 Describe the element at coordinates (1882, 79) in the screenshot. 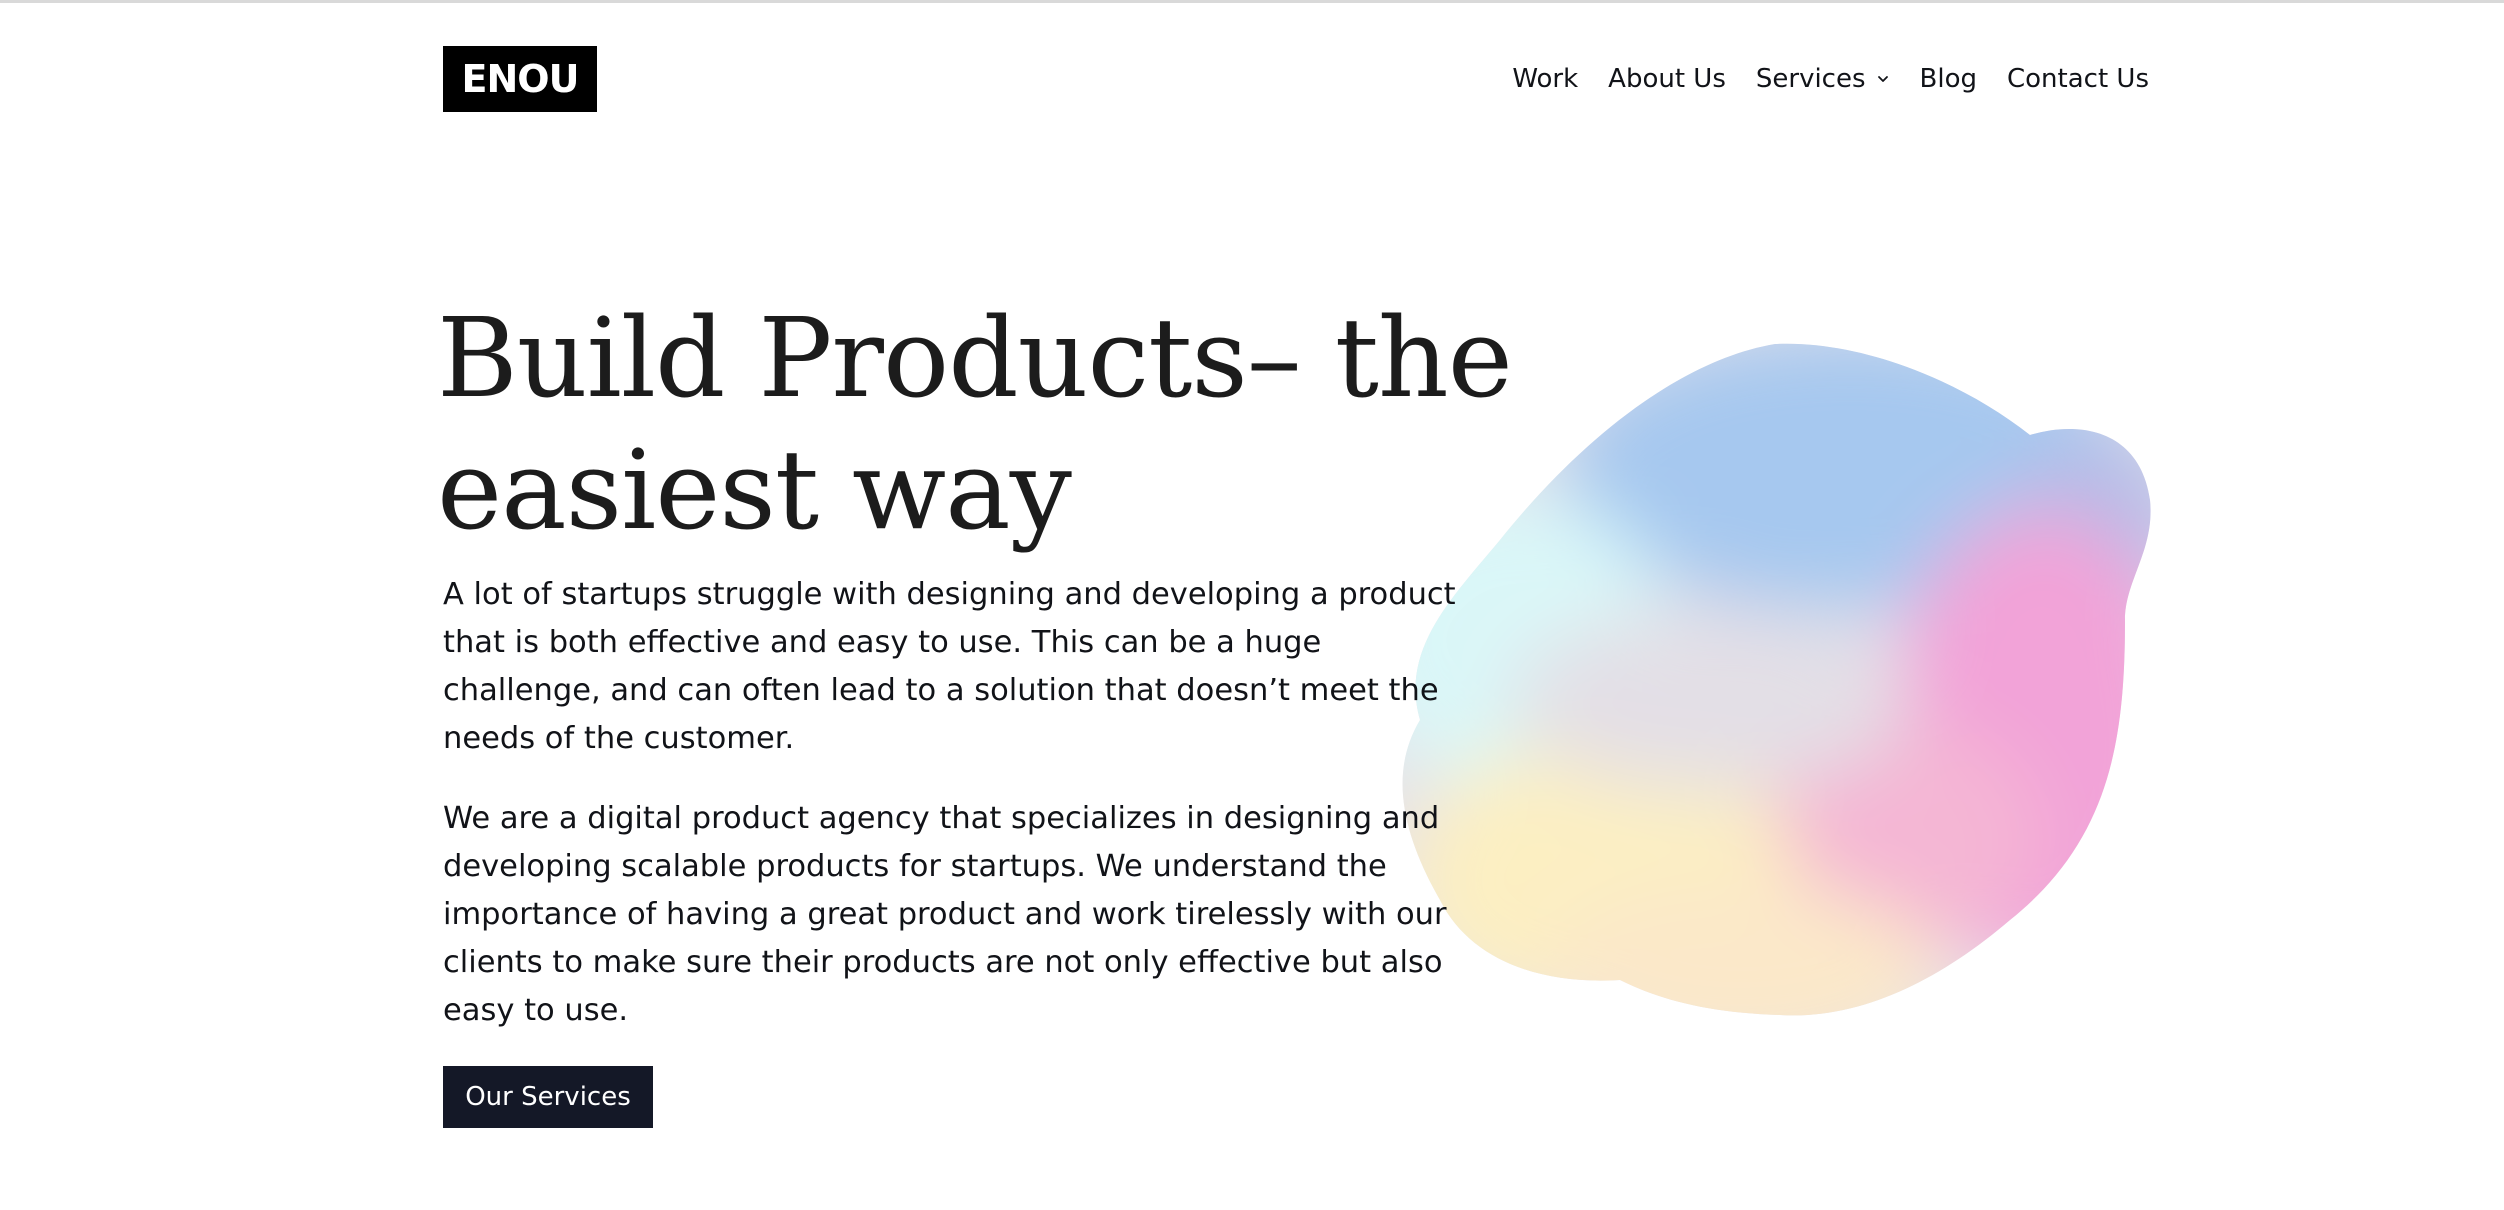

I see `chevron-down-icon` at that location.